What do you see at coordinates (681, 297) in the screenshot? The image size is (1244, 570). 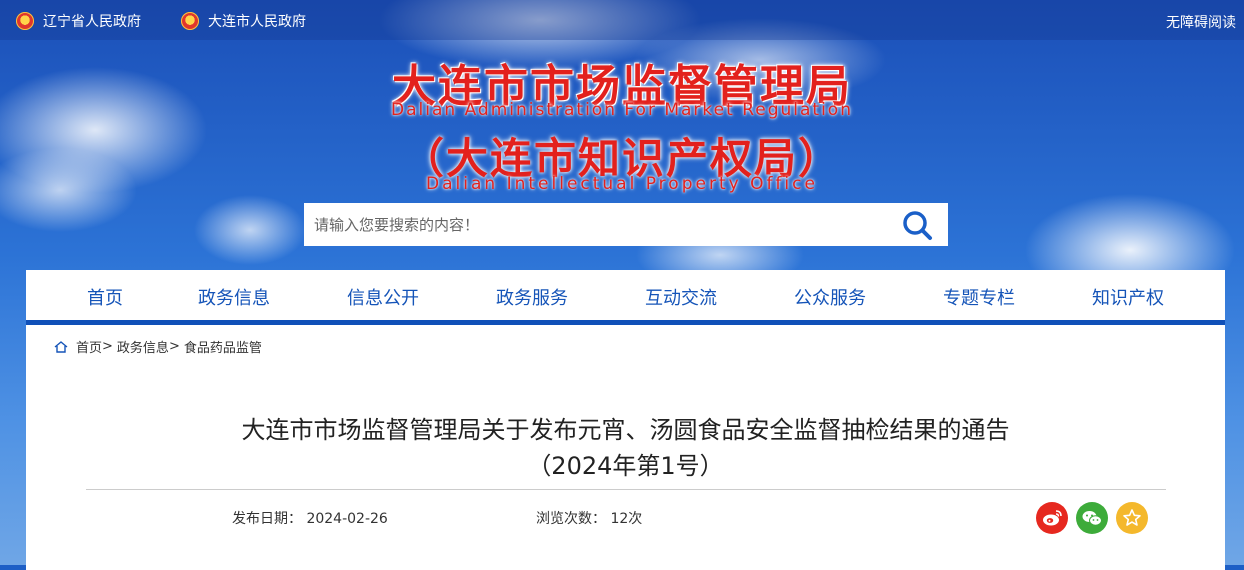 I see `nav-item-interaction: 互动交流` at bounding box center [681, 297].